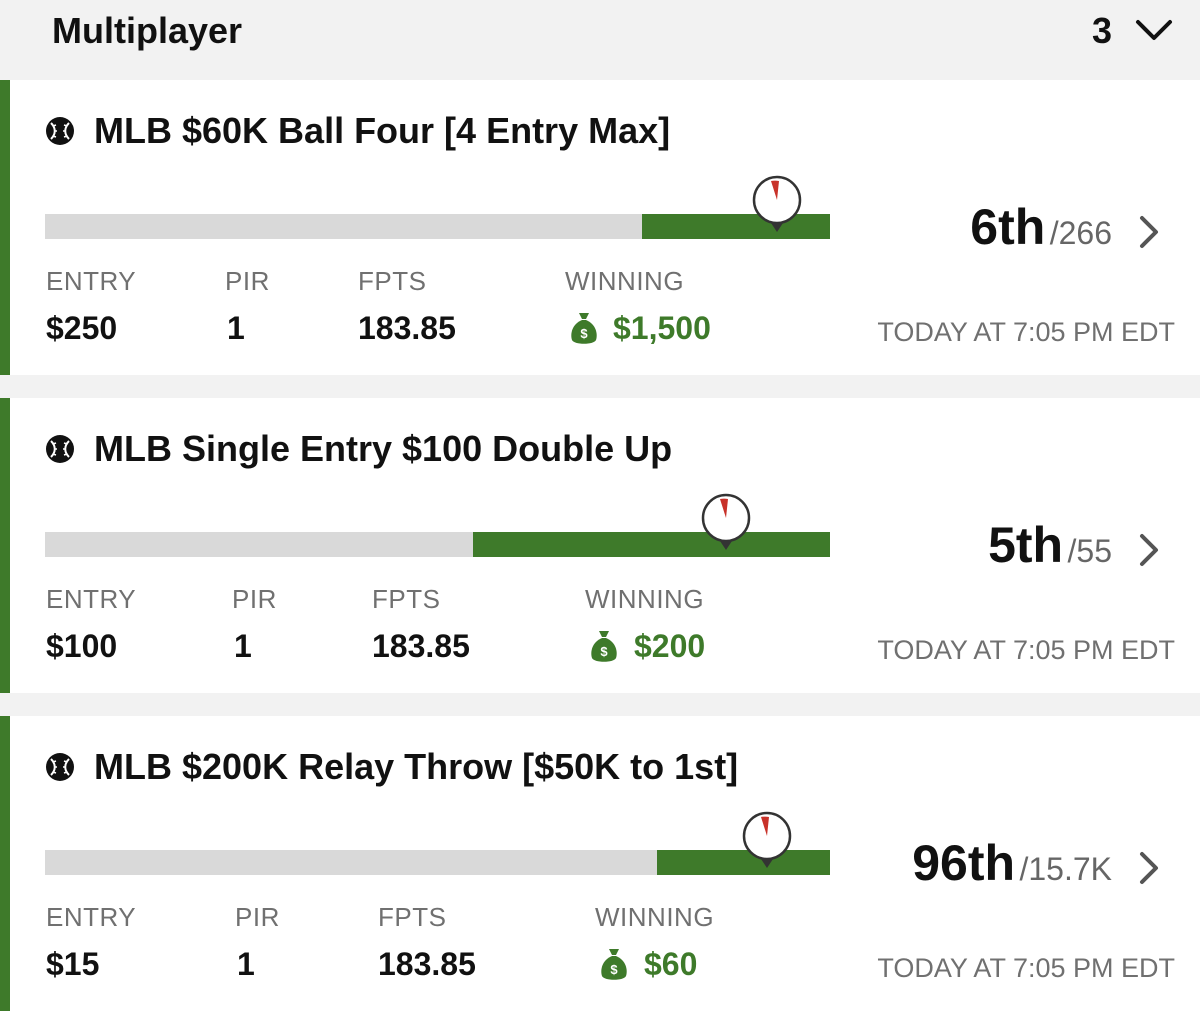 Image resolution: width=1200 pixels, height=1011 pixels. What do you see at coordinates (82, 328) in the screenshot?
I see `entry-fee-value: $250` at bounding box center [82, 328].